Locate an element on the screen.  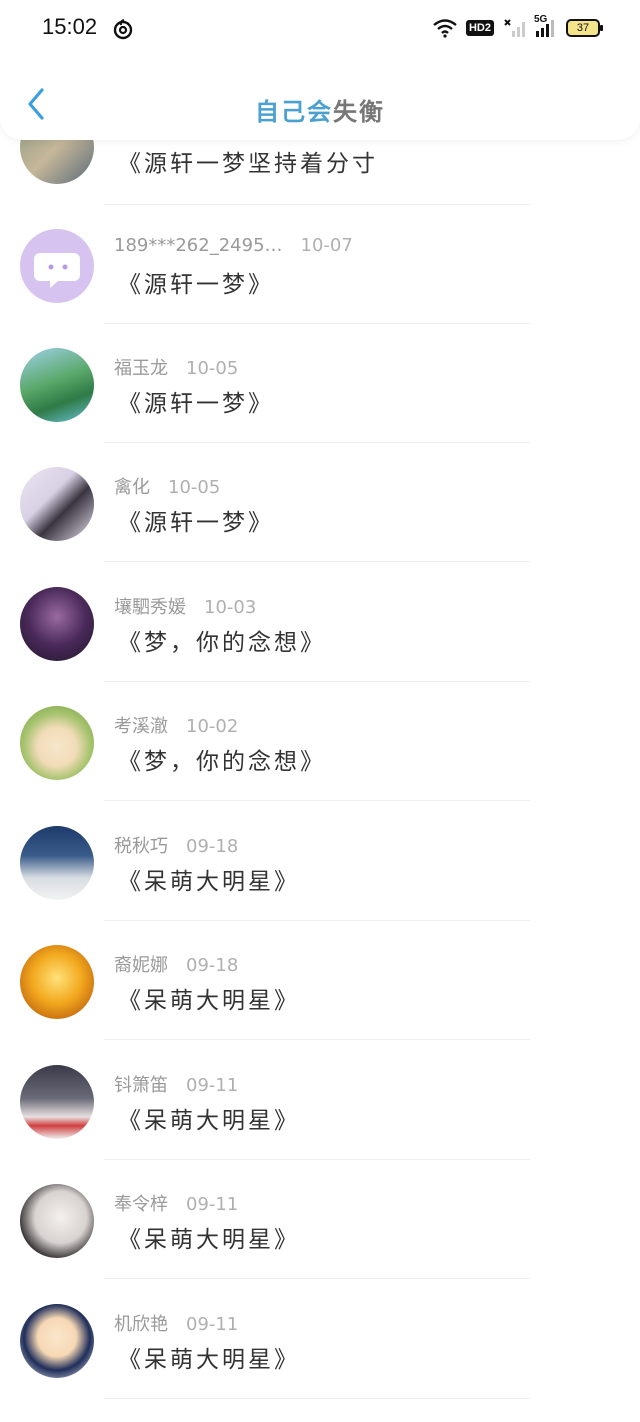
top-bar: 15:02 HD2 5G 37 自己会失衡 is located at coordinates (320, 70).